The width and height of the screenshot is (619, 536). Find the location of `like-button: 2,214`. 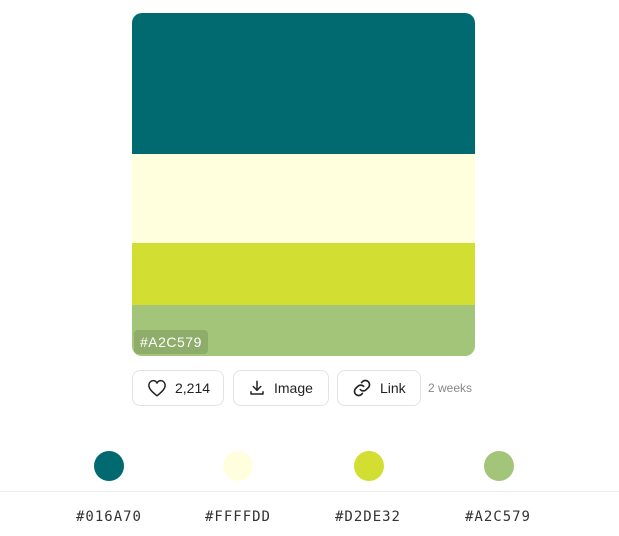

like-button: 2,214 is located at coordinates (178, 388).